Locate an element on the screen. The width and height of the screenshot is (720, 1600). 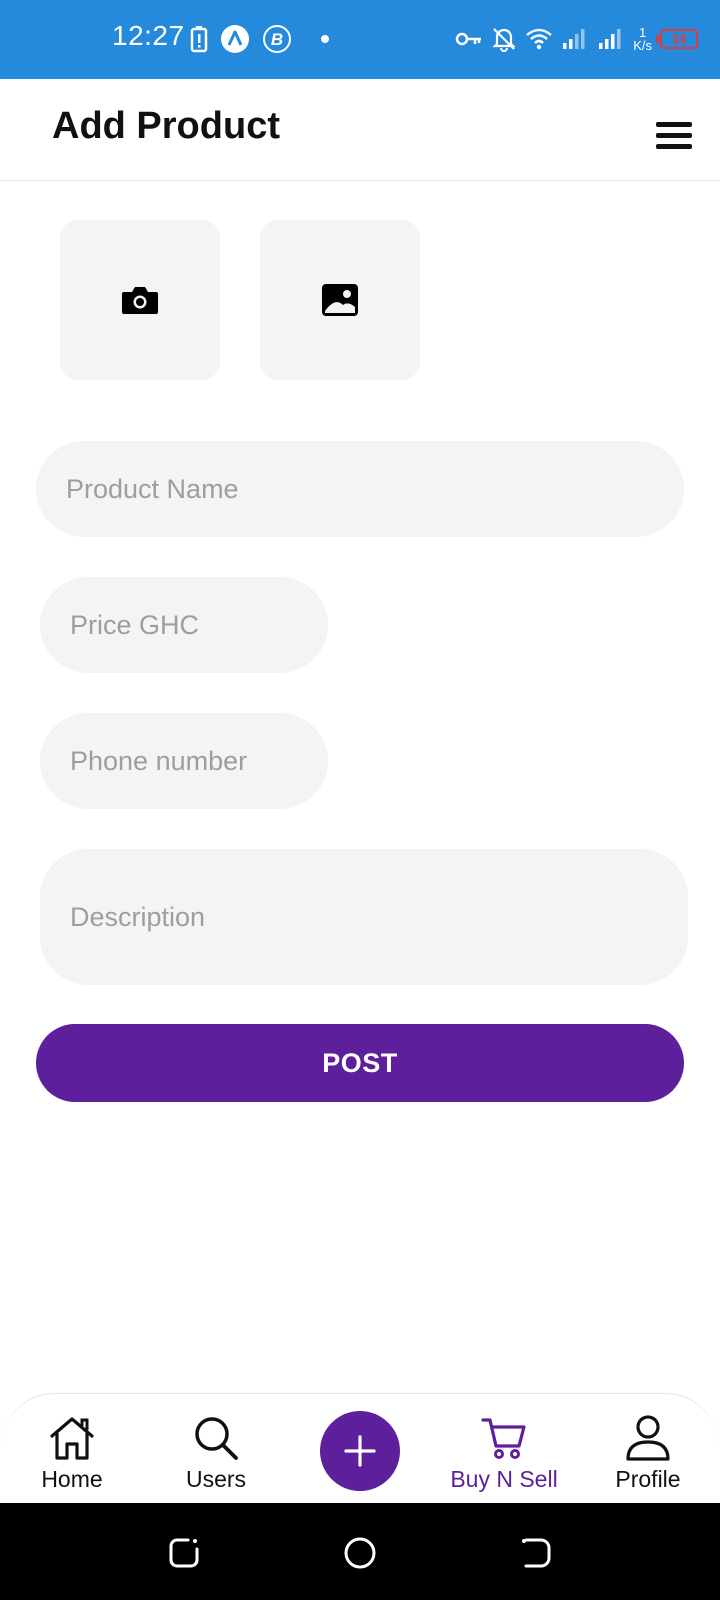
system-navigation-bar is located at coordinates (360, 1551).